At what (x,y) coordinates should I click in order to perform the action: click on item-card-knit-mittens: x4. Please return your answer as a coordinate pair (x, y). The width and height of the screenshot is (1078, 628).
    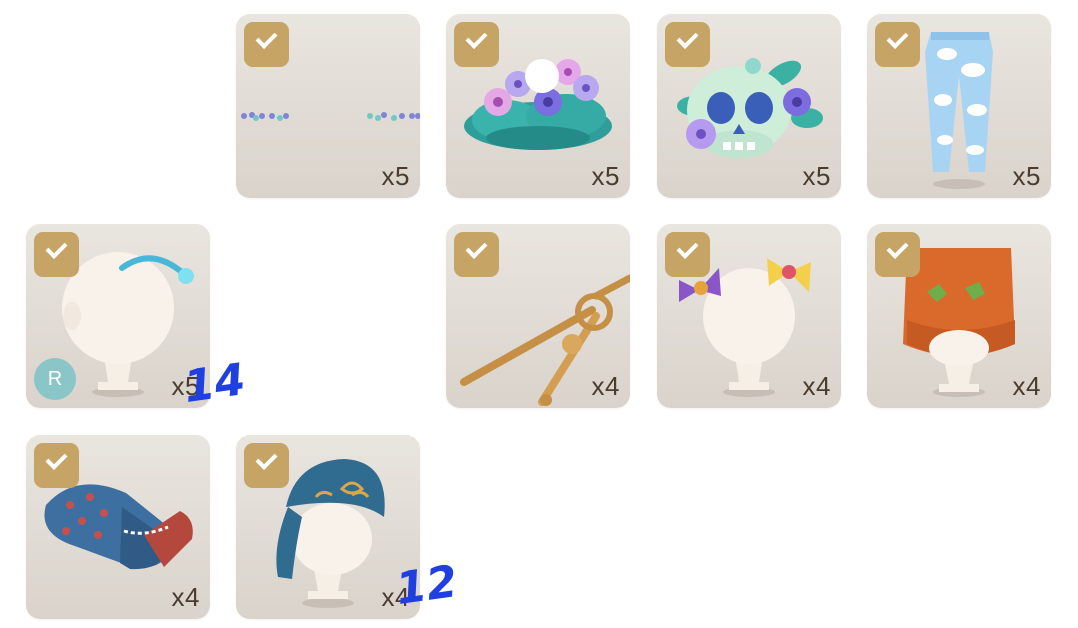
    Looking at the image, I should click on (118, 527).